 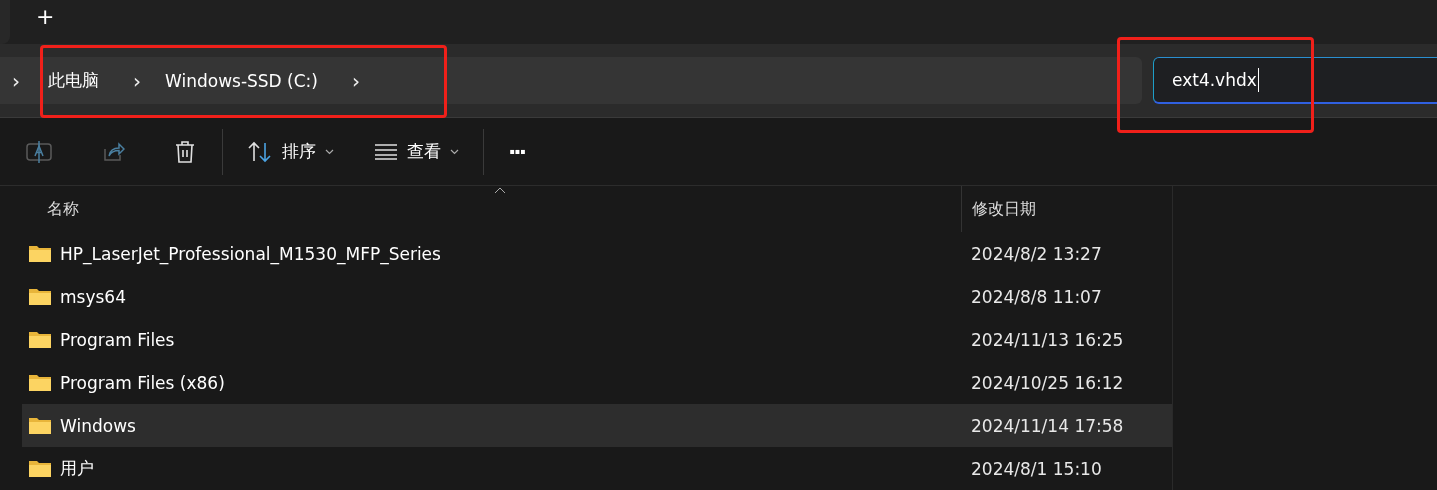 What do you see at coordinates (597, 296) in the screenshot?
I see `file-row: msys64 2024/8/8 11:07` at bounding box center [597, 296].